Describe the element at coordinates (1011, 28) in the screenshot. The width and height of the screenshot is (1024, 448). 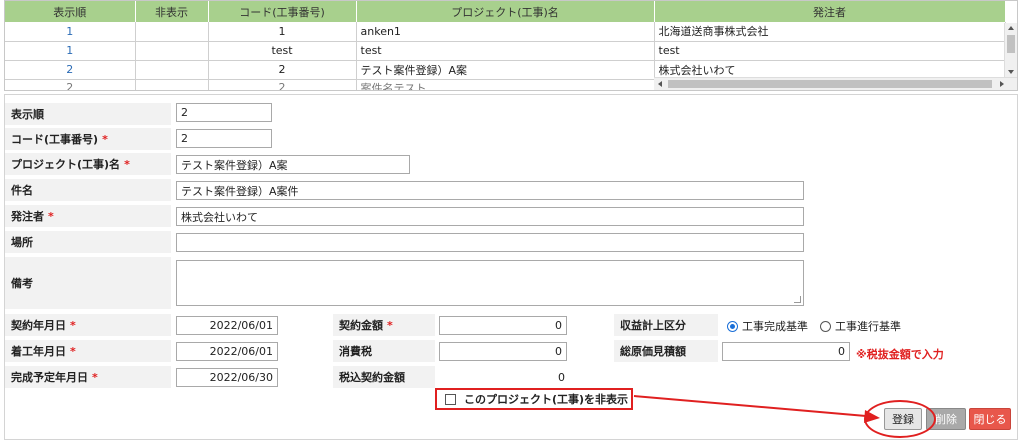
I see `scroll-up-icon` at that location.